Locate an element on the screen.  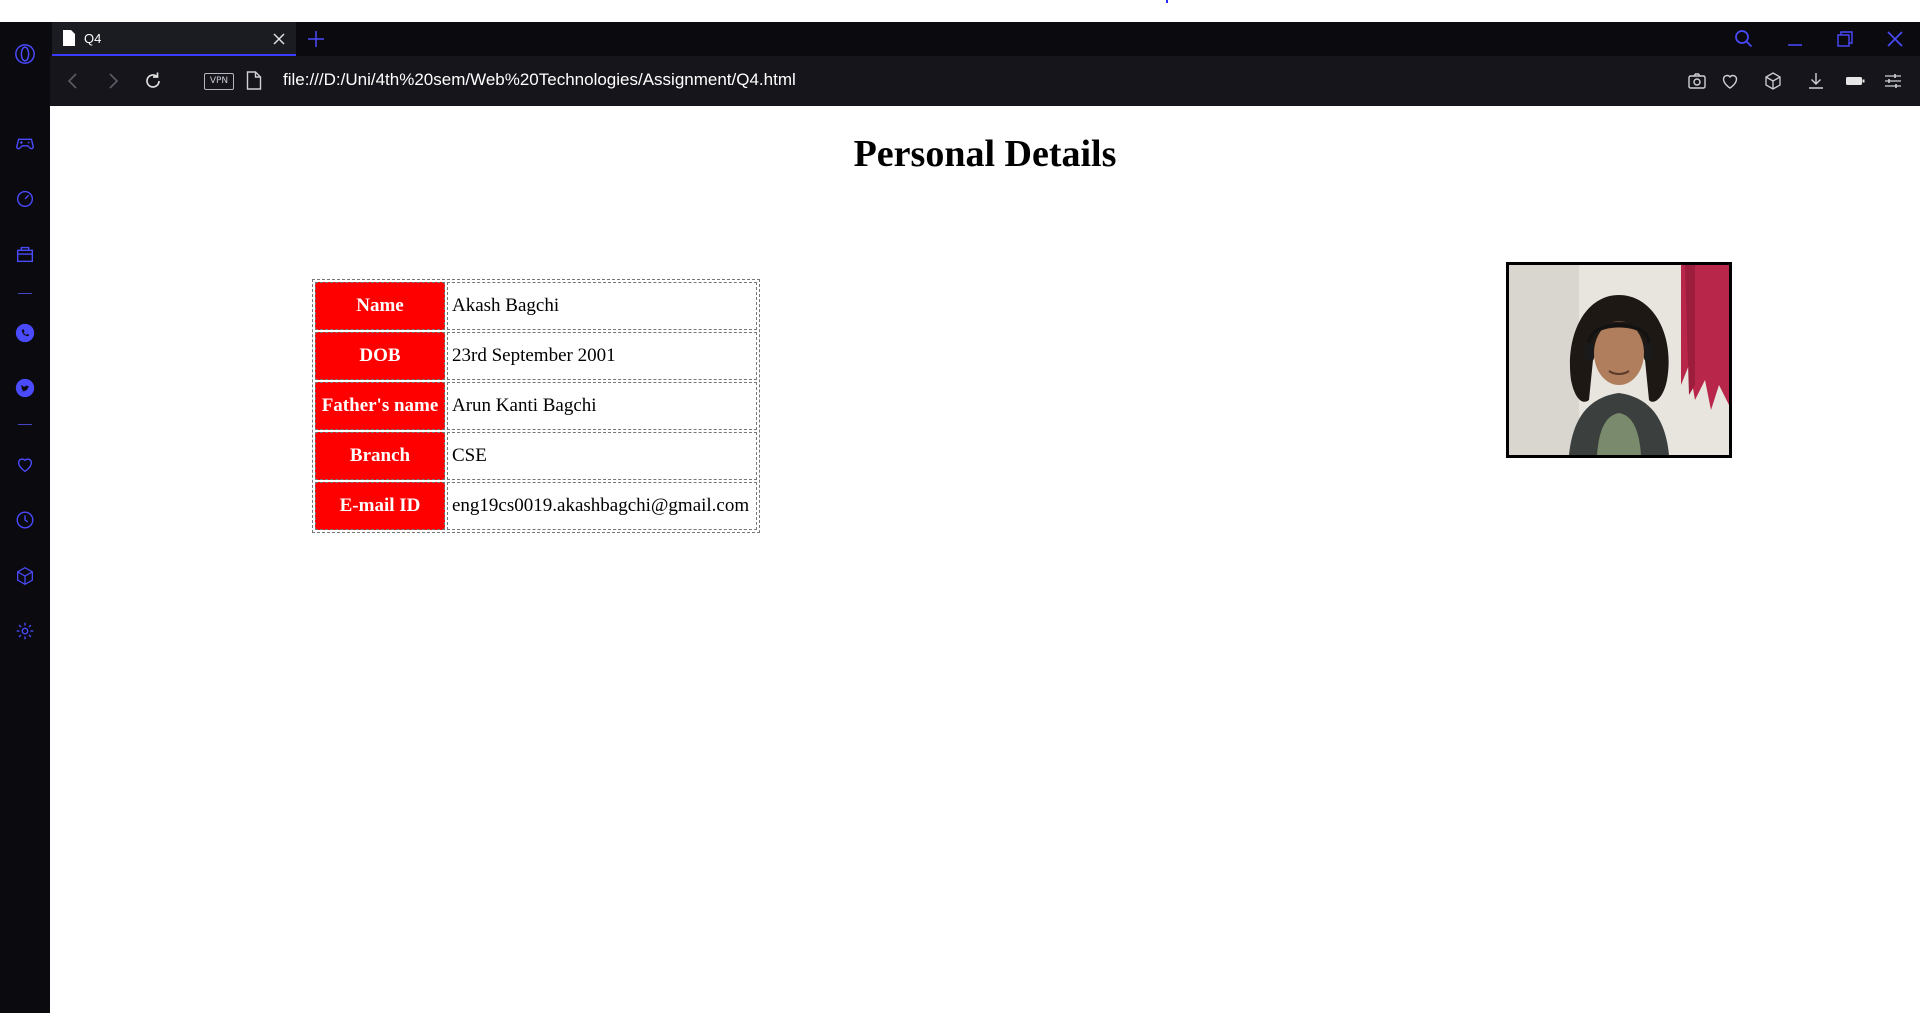
history-clock-icon is located at coordinates (25, 520).